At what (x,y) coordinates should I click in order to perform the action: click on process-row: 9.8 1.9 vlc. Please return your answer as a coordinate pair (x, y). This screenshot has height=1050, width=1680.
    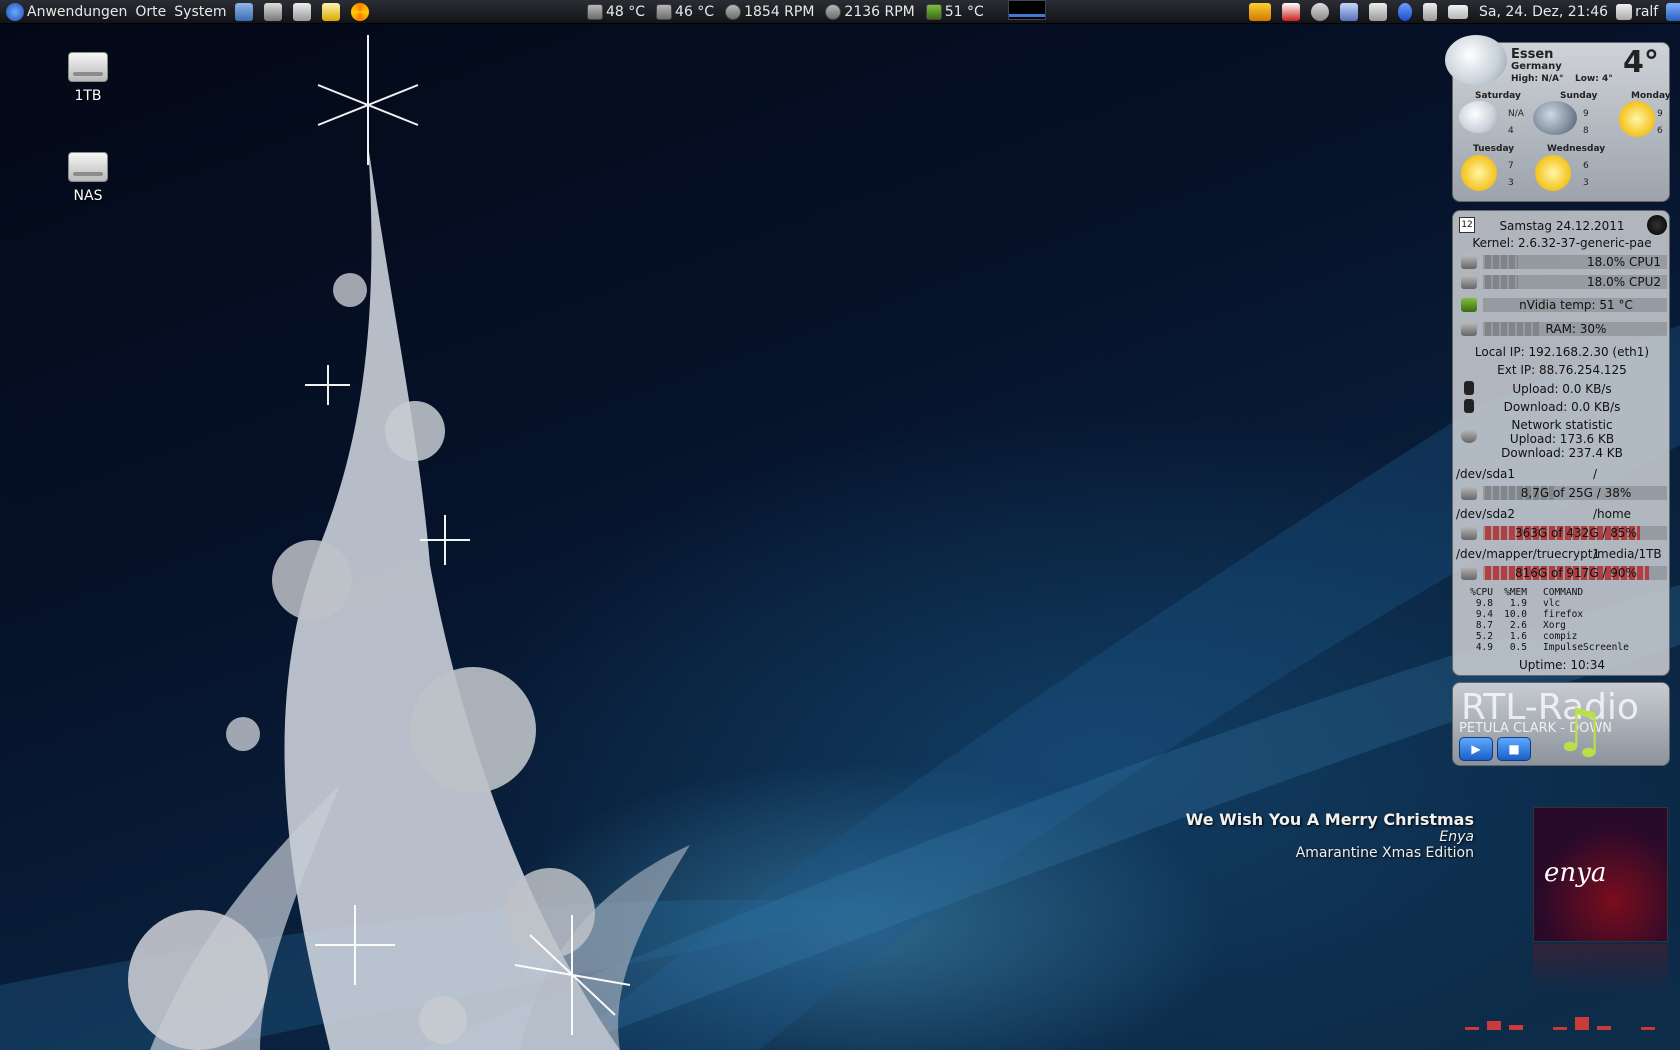
    Looking at the image, I should click on (1518, 603).